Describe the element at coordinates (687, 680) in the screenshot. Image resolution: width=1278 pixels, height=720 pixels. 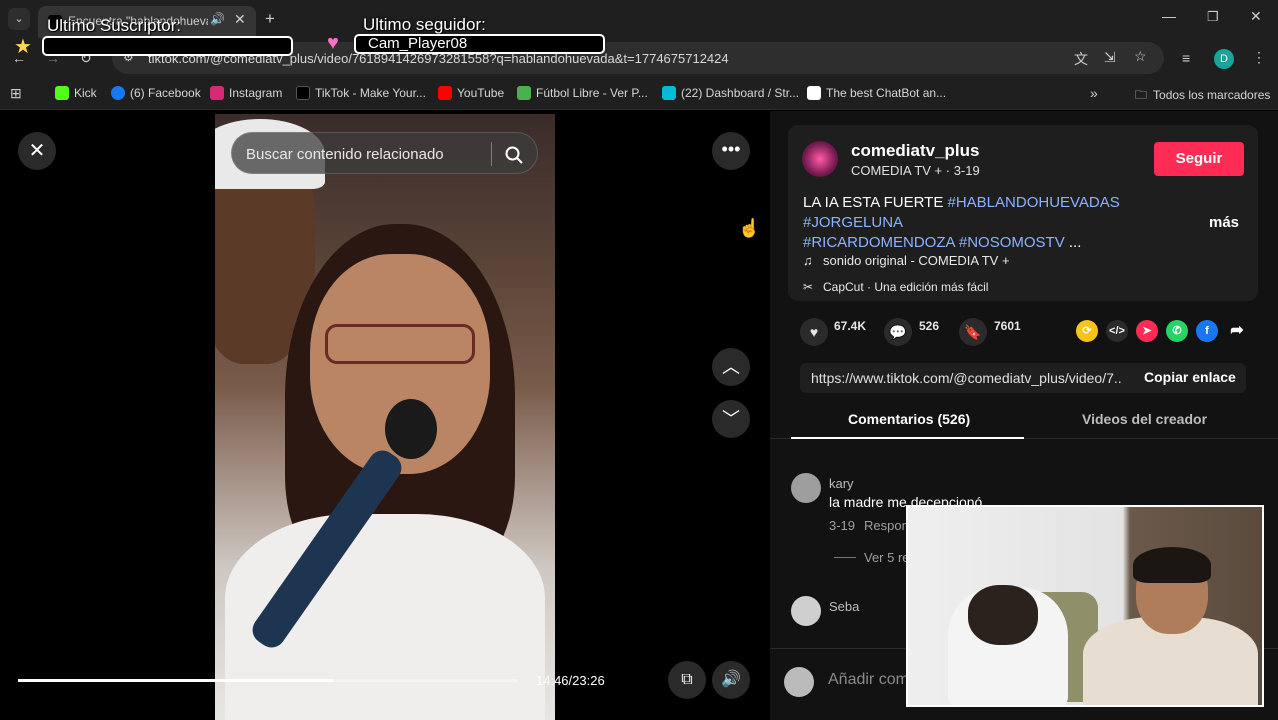
I see `floating-player-button: ⧉` at that location.